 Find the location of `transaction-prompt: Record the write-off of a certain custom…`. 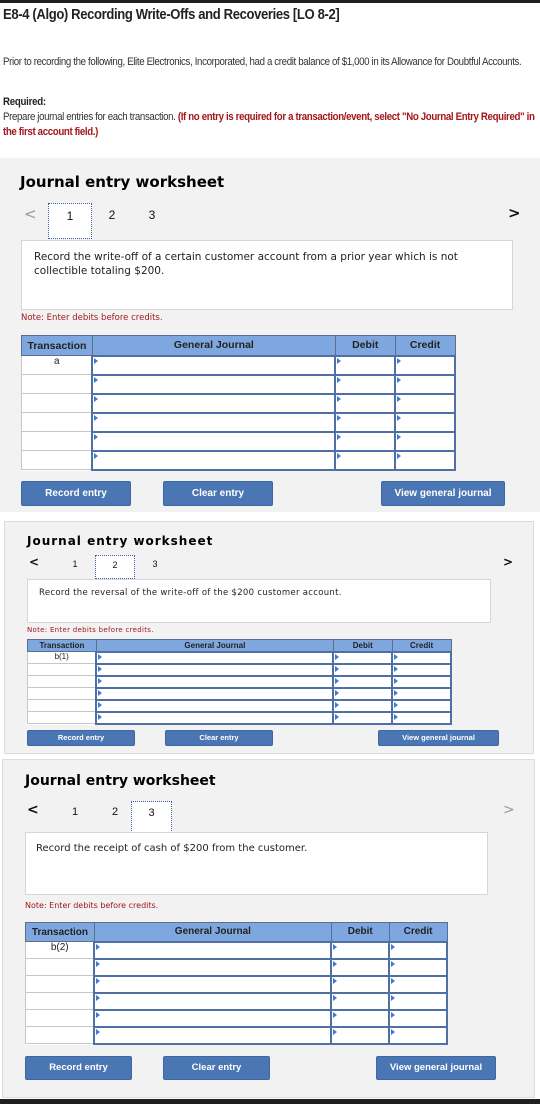

transaction-prompt: Record the write-off of a certain custom… is located at coordinates (267, 275).